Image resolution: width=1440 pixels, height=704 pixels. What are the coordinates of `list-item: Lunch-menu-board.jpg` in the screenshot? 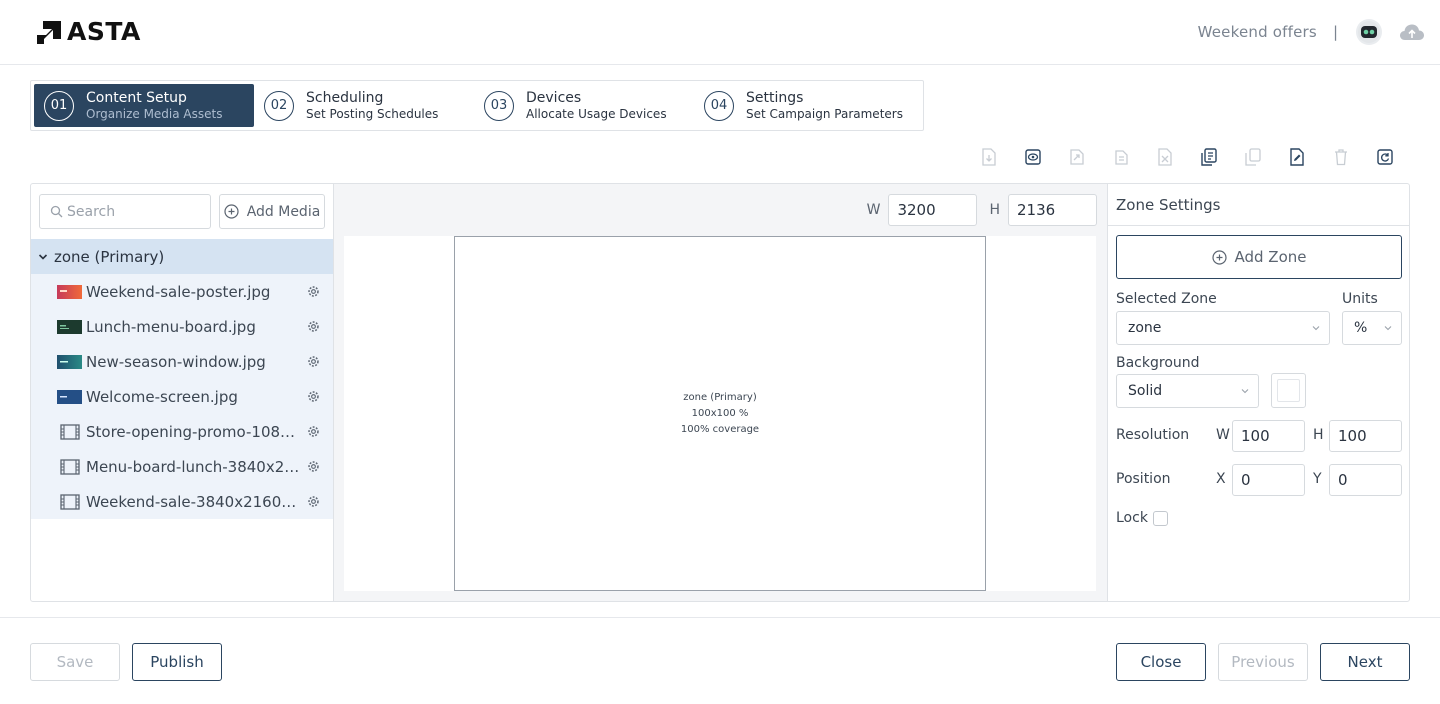 It's located at (182, 326).